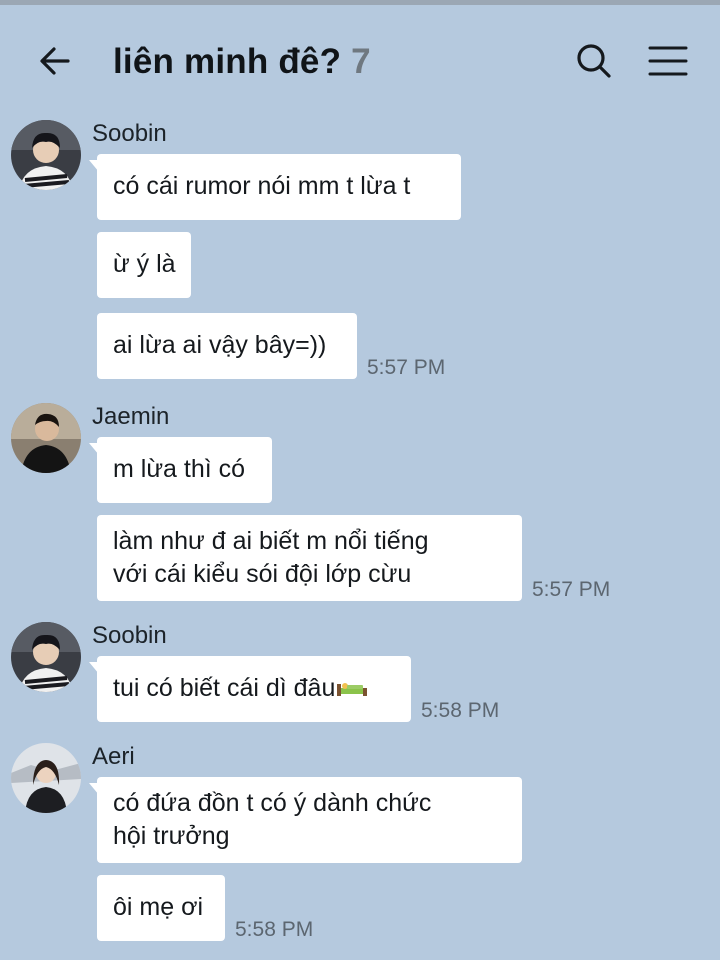  What do you see at coordinates (227, 346) in the screenshot?
I see `message-bubble: ai lừa ai vậy bây=))` at bounding box center [227, 346].